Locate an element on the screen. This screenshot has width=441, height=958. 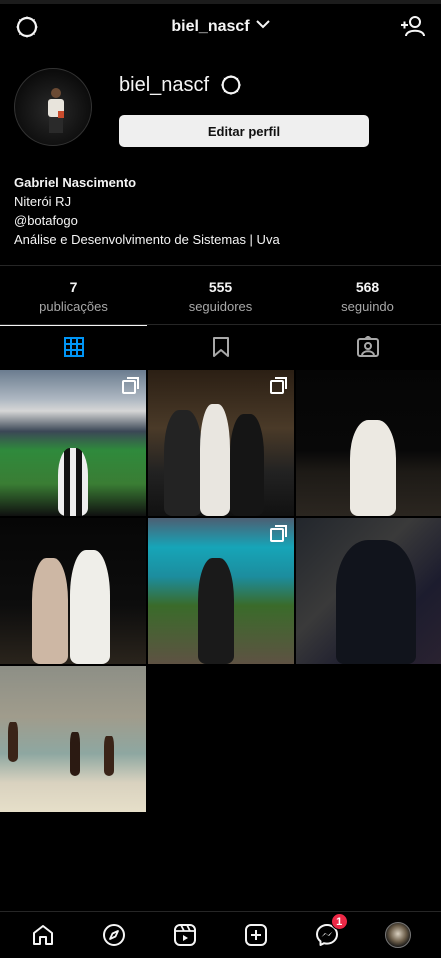
edit-profile-button: Editar perfil is located at coordinates (244, 131).